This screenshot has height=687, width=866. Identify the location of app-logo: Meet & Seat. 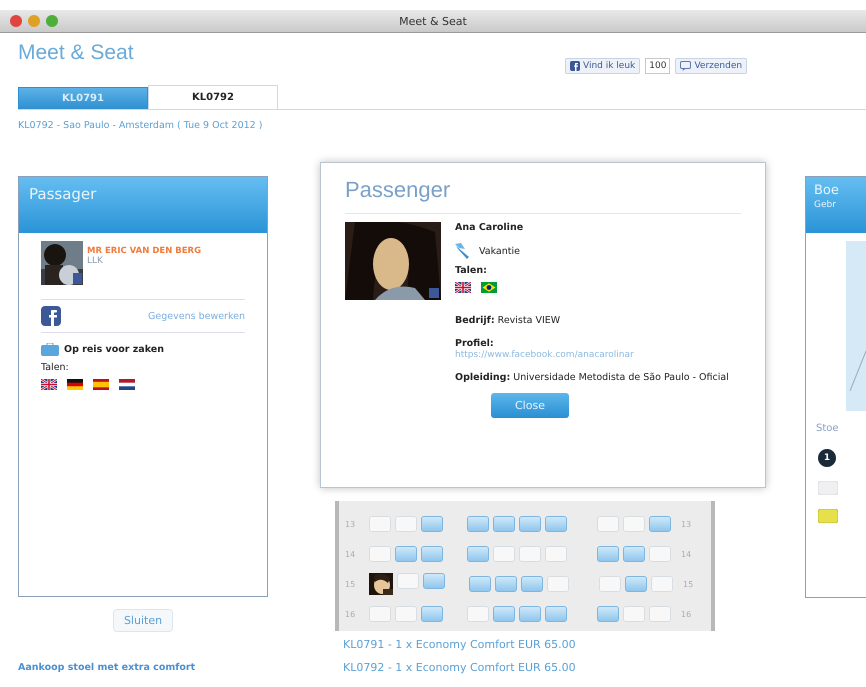
(76, 53).